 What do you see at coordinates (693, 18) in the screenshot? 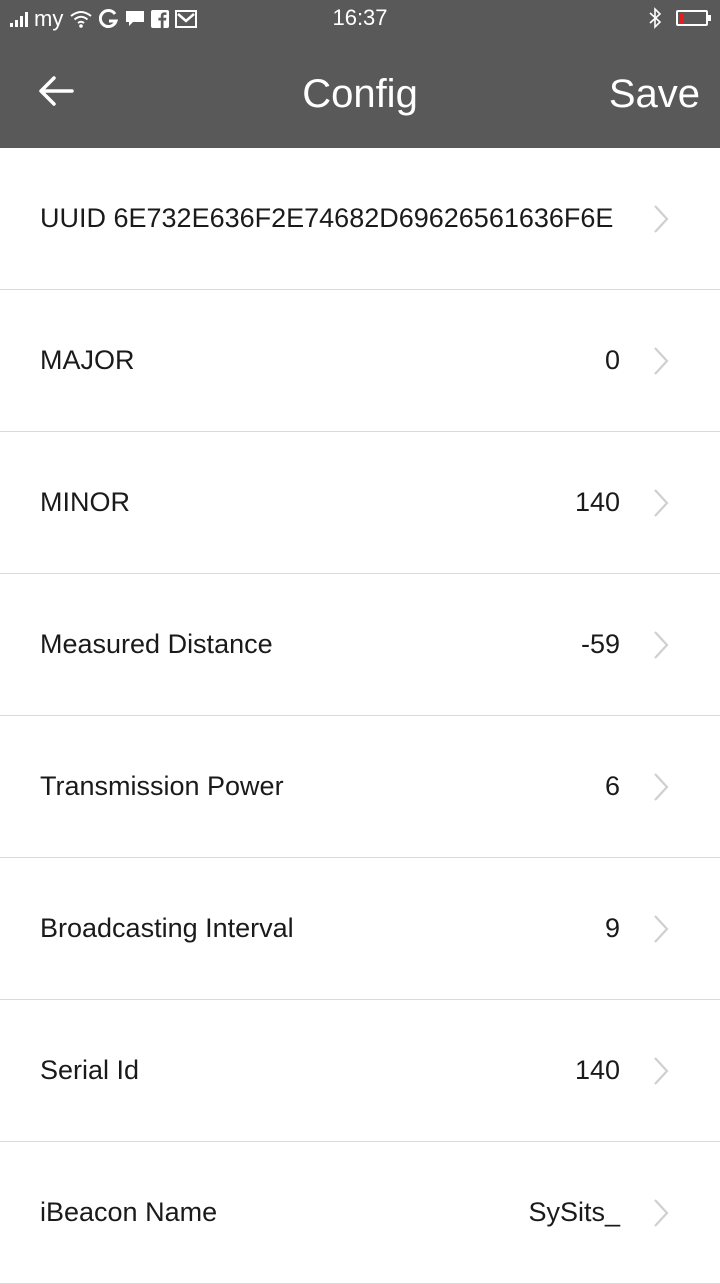
I see `battery-icon` at bounding box center [693, 18].